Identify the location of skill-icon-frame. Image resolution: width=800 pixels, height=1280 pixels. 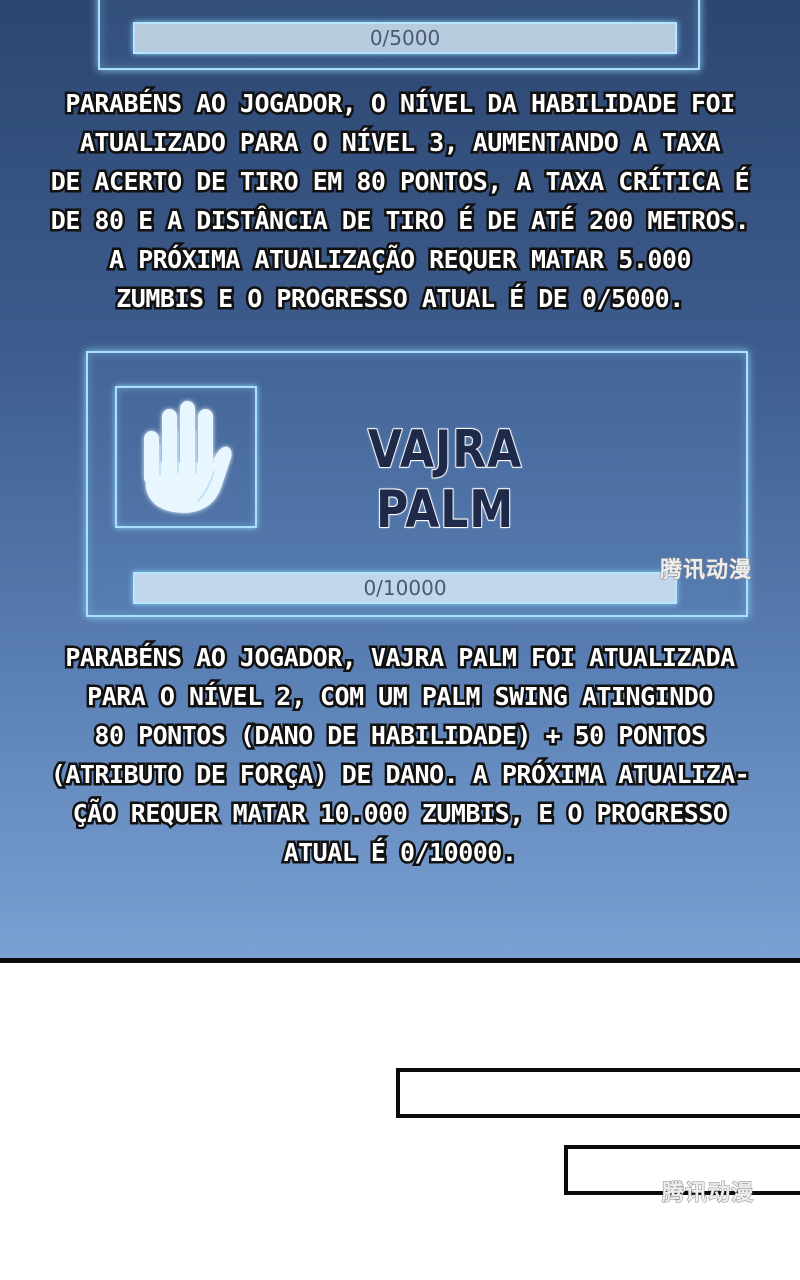
(186, 457).